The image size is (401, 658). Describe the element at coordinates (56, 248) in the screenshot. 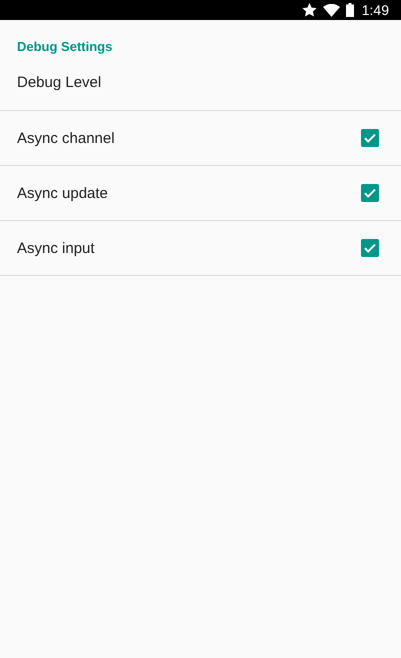

I see `setting-title: Async input` at that location.